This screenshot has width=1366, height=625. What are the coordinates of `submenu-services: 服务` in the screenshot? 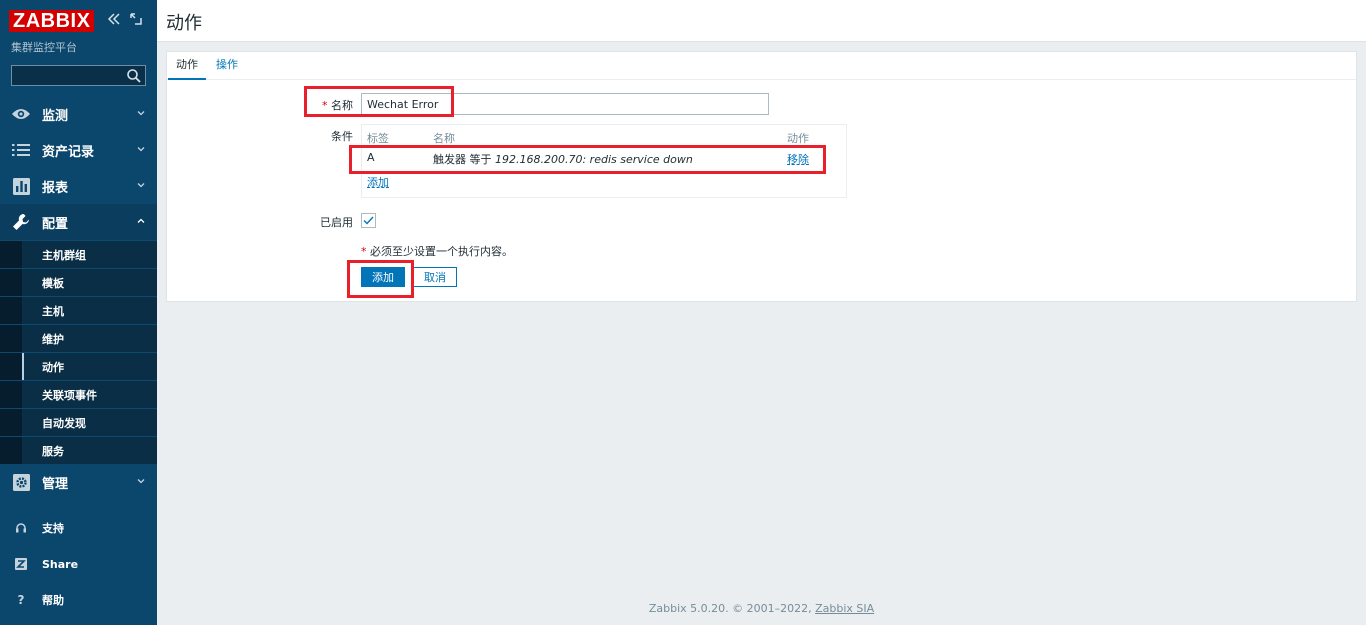 It's located at (78, 450).